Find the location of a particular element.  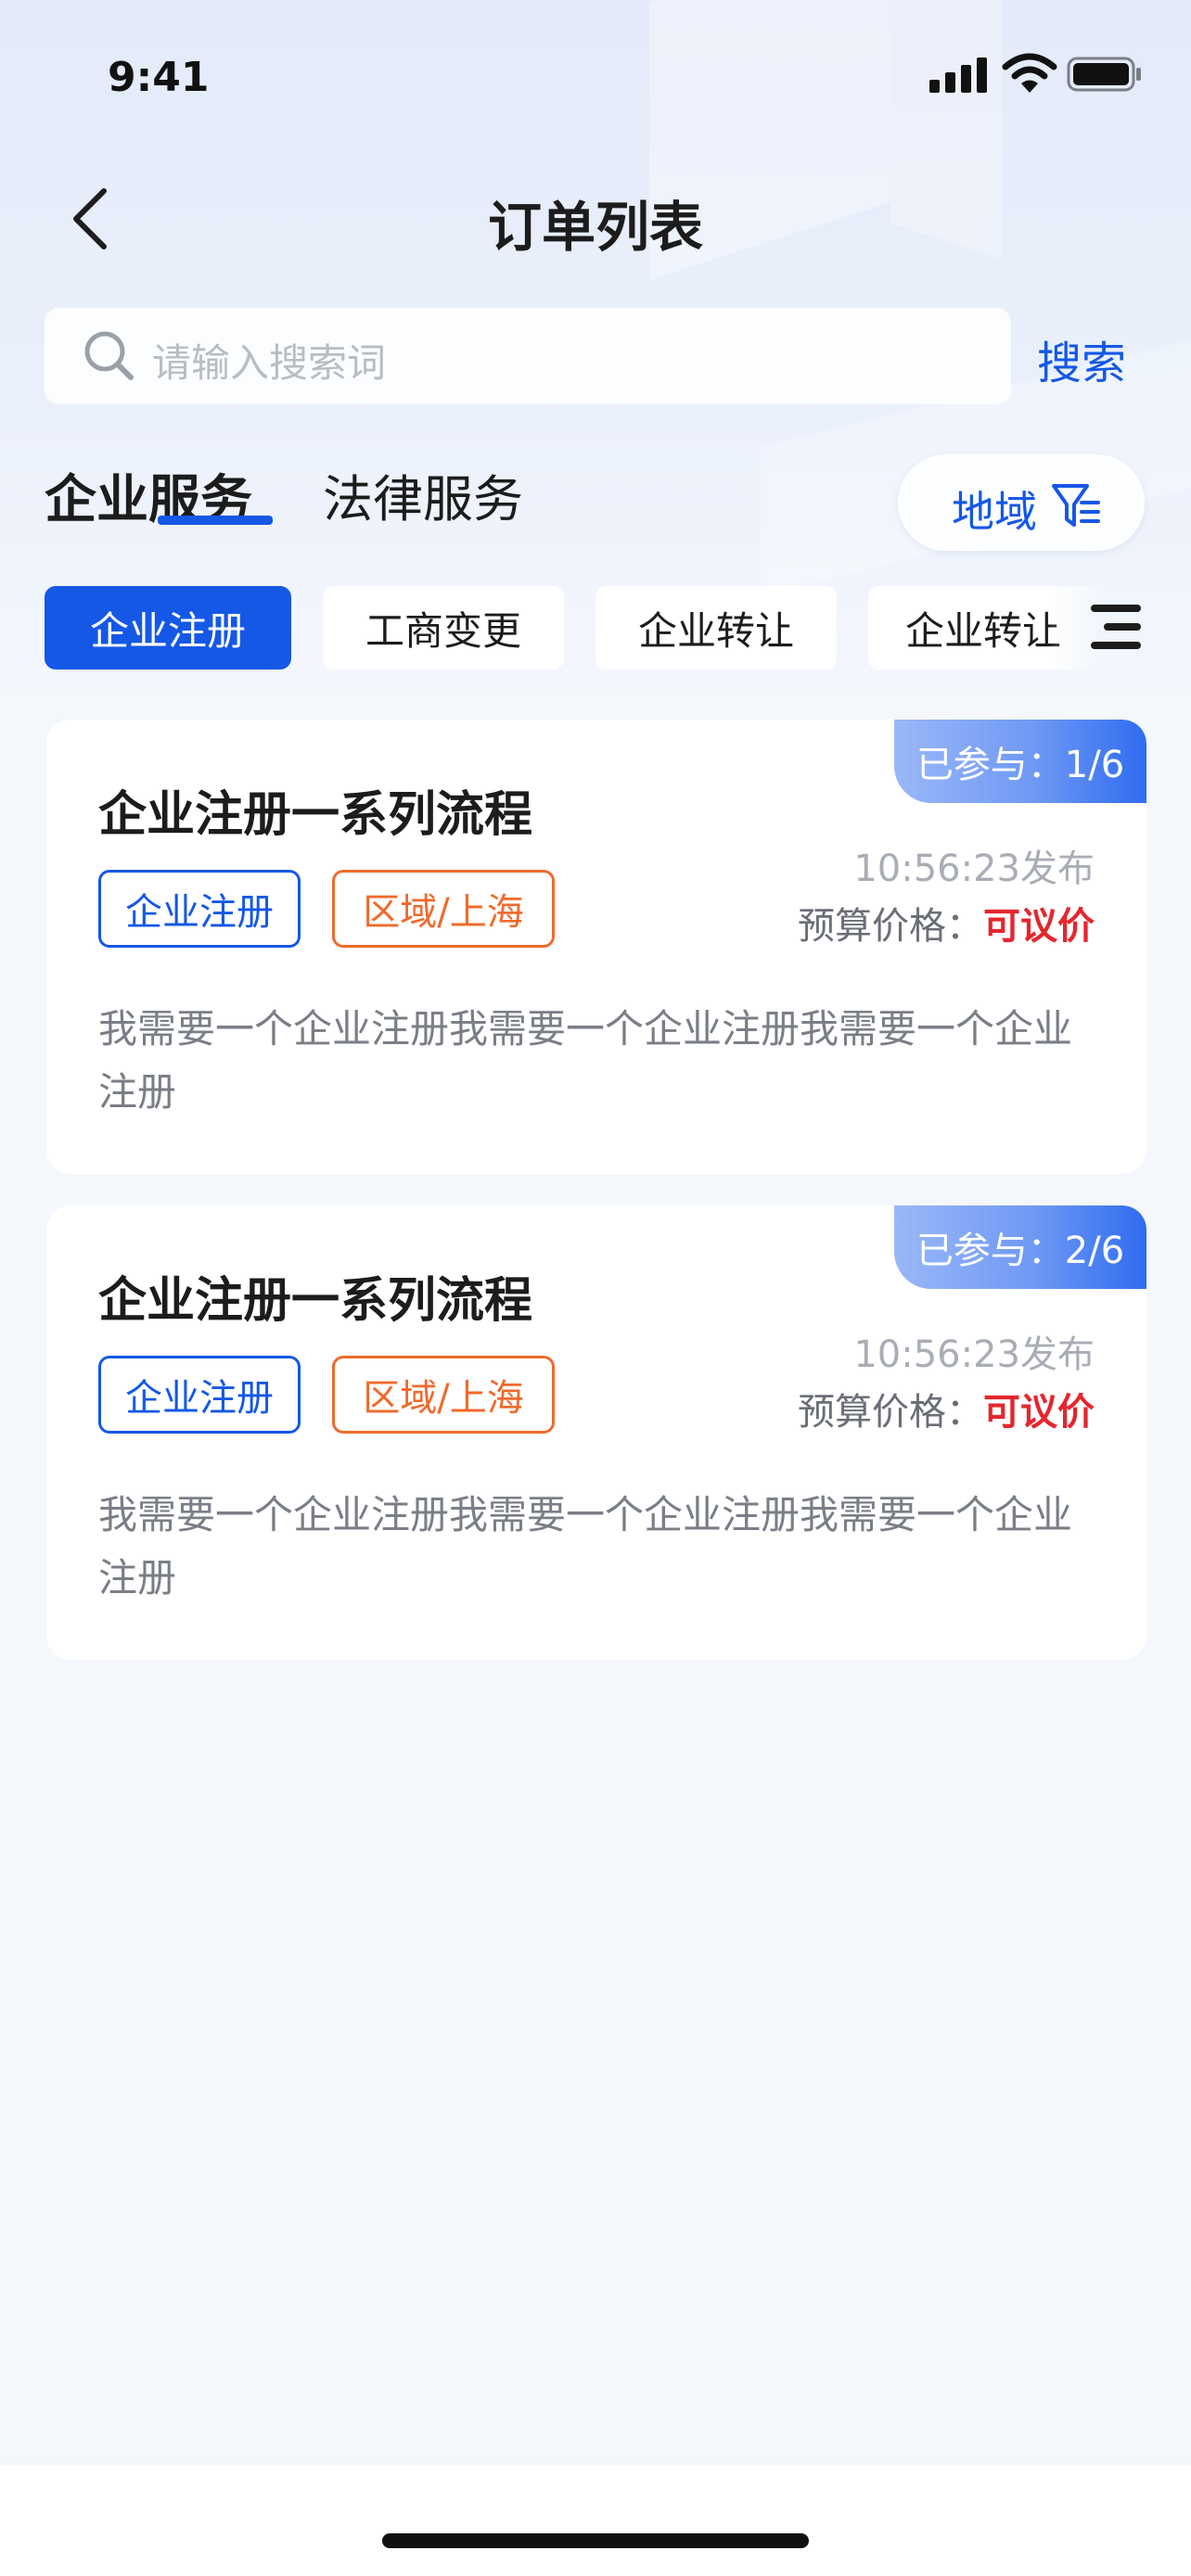

chip-enterprise-transfer: 企业转让 is located at coordinates (716, 628).